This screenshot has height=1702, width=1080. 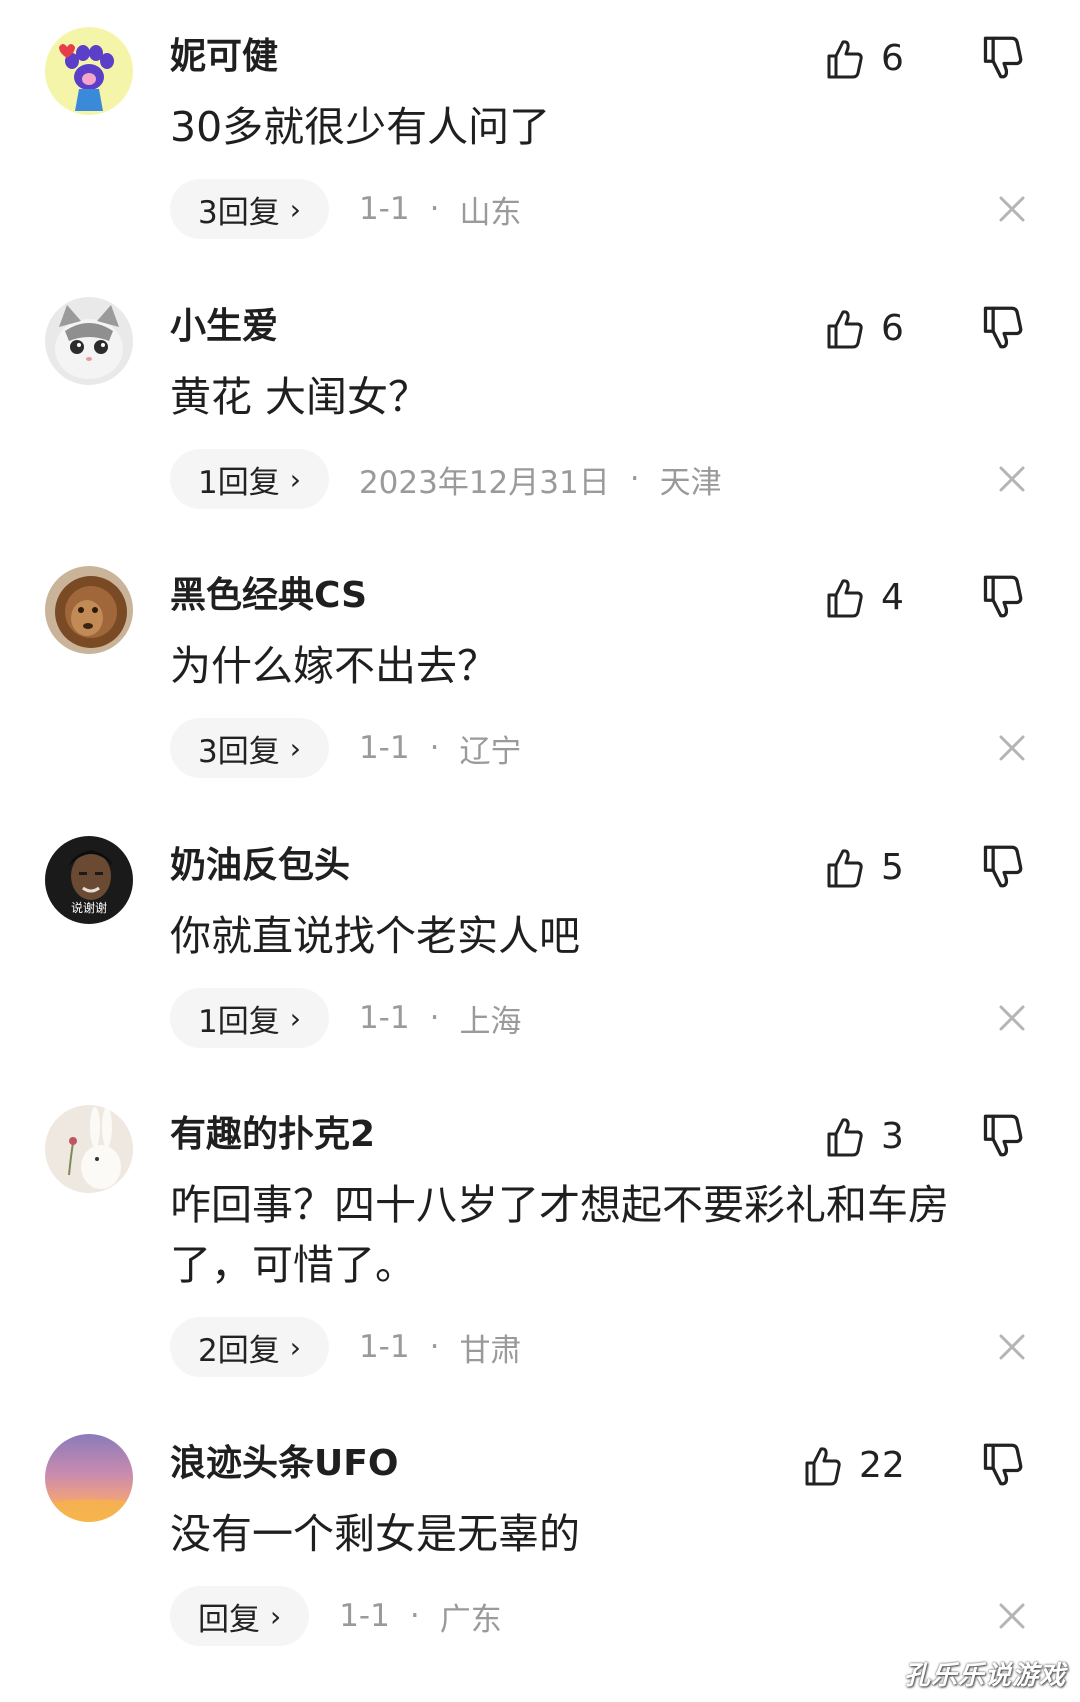 I want to click on comment-location: 辽宁, so click(x=490, y=751).